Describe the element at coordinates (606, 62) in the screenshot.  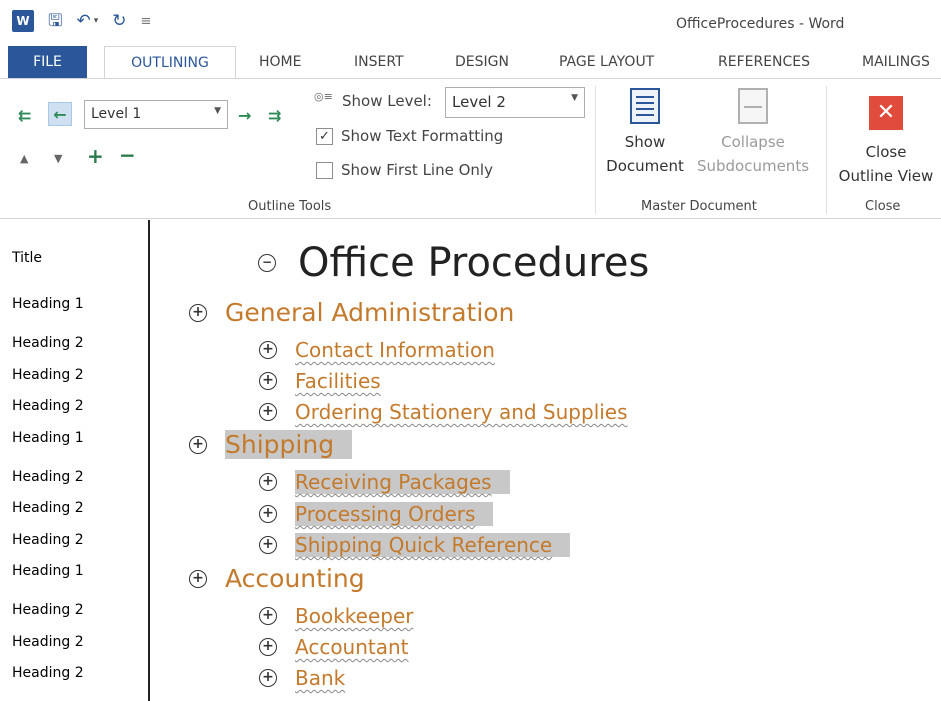
I see `tab-page-layout: PAGE LAYOUT` at that location.